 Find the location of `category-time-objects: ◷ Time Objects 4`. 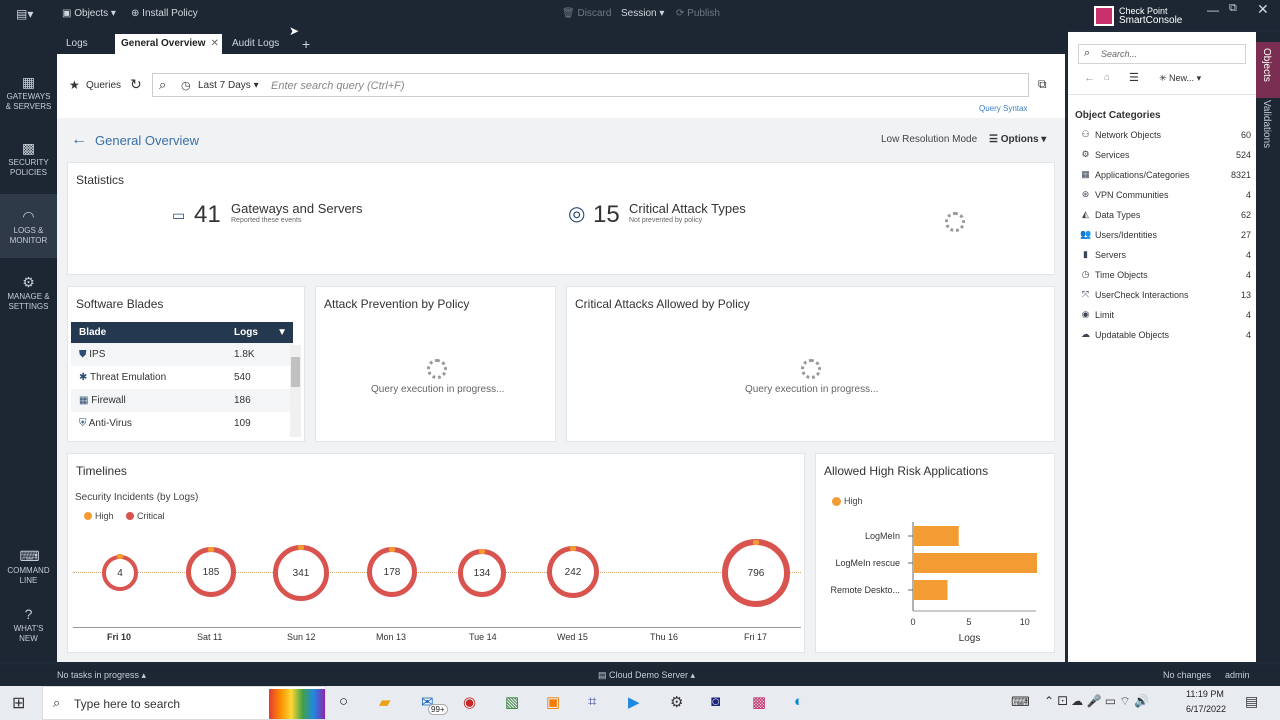

category-time-objects: ◷ Time Objects 4 is located at coordinates (1163, 276).